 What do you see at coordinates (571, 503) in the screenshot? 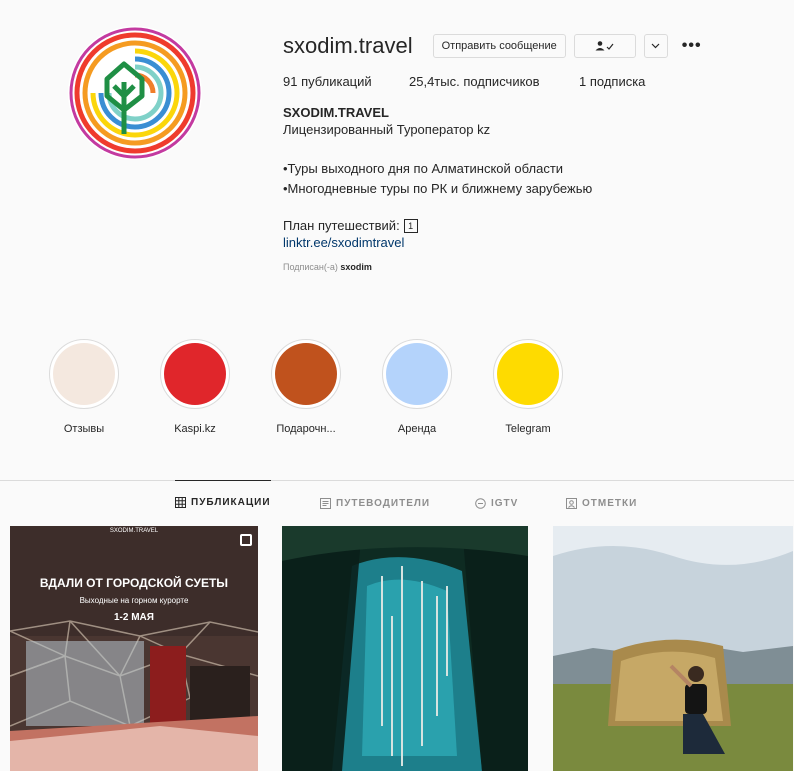
I see `tag-icon` at bounding box center [571, 503].